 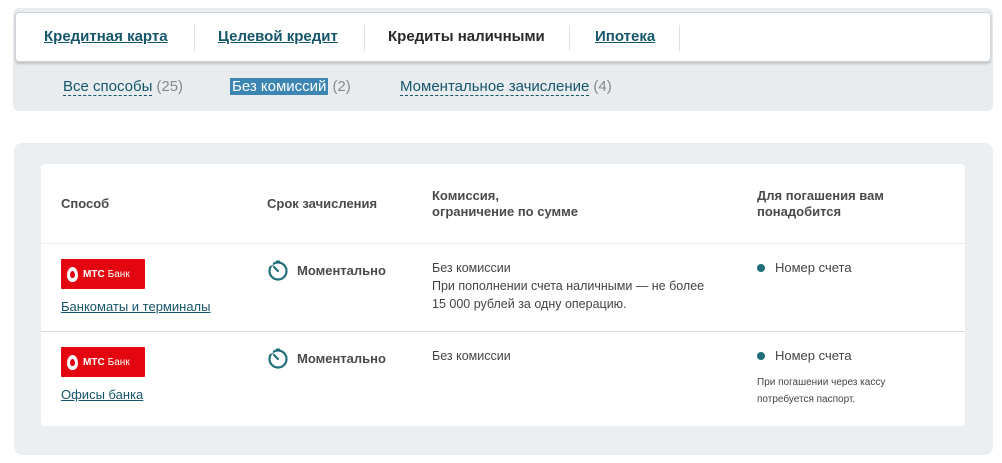 I want to click on header-req-line2: понадобится, so click(x=799, y=211).